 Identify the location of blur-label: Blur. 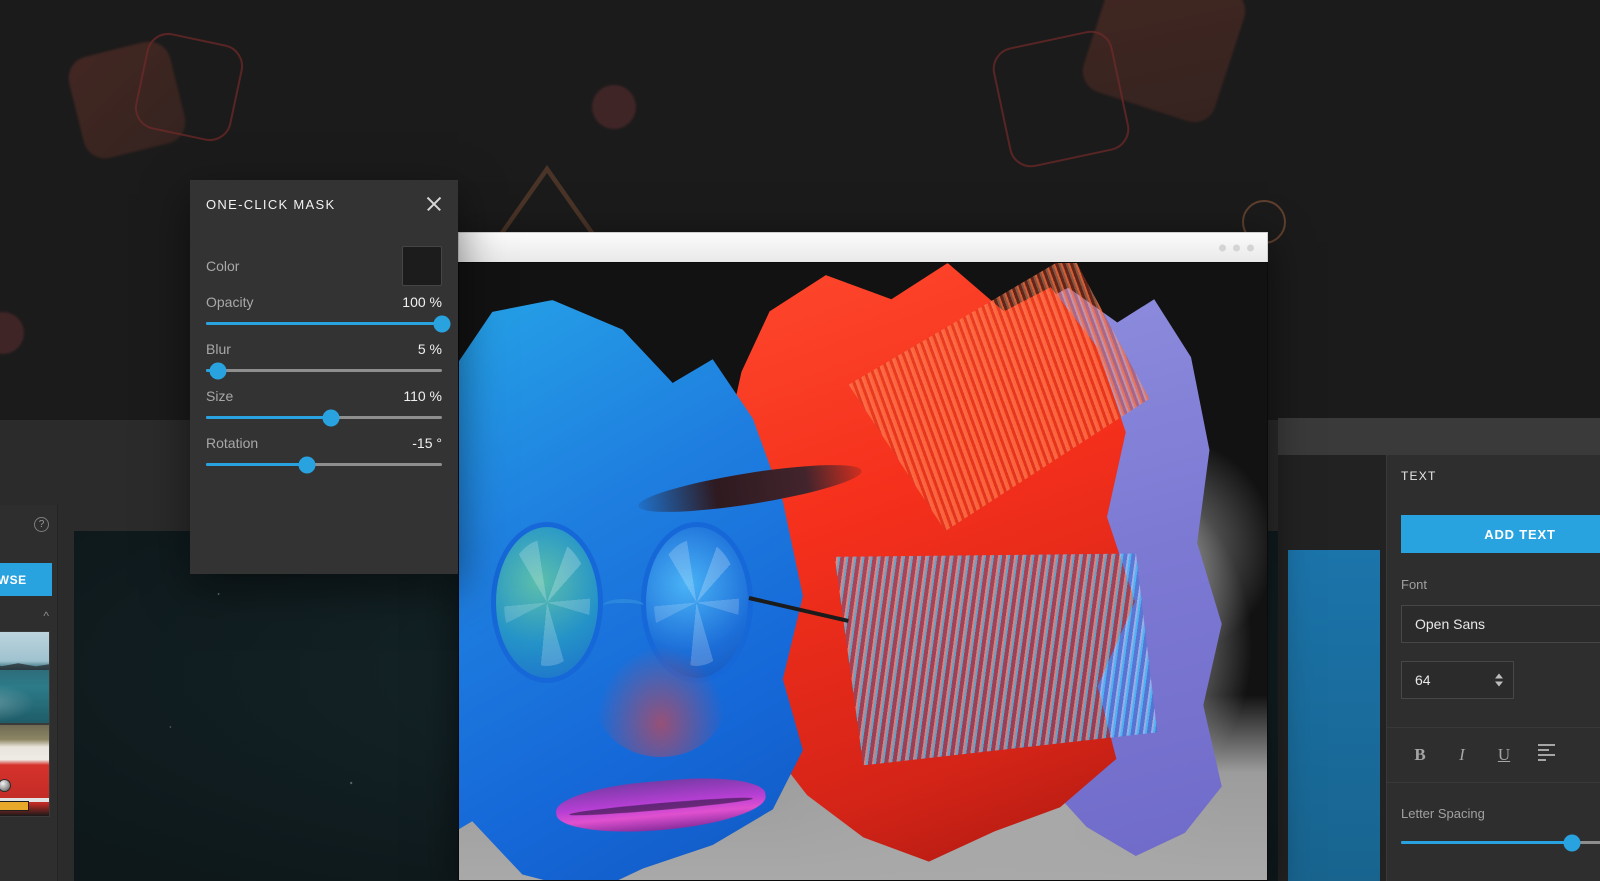
(218, 349).